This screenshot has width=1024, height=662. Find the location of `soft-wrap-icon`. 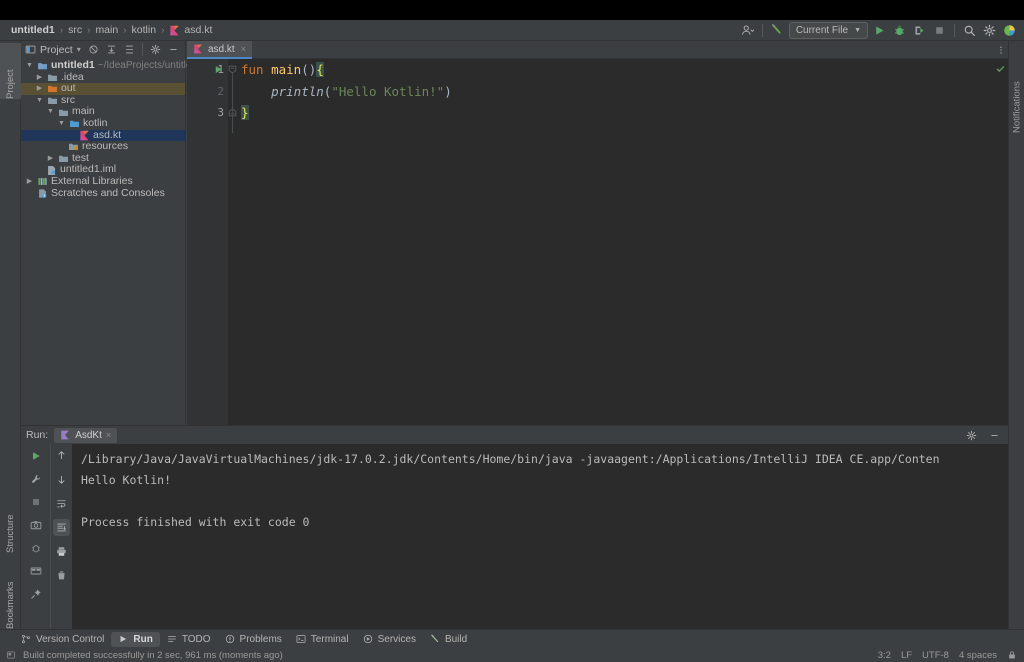

soft-wrap-icon is located at coordinates (61, 503).